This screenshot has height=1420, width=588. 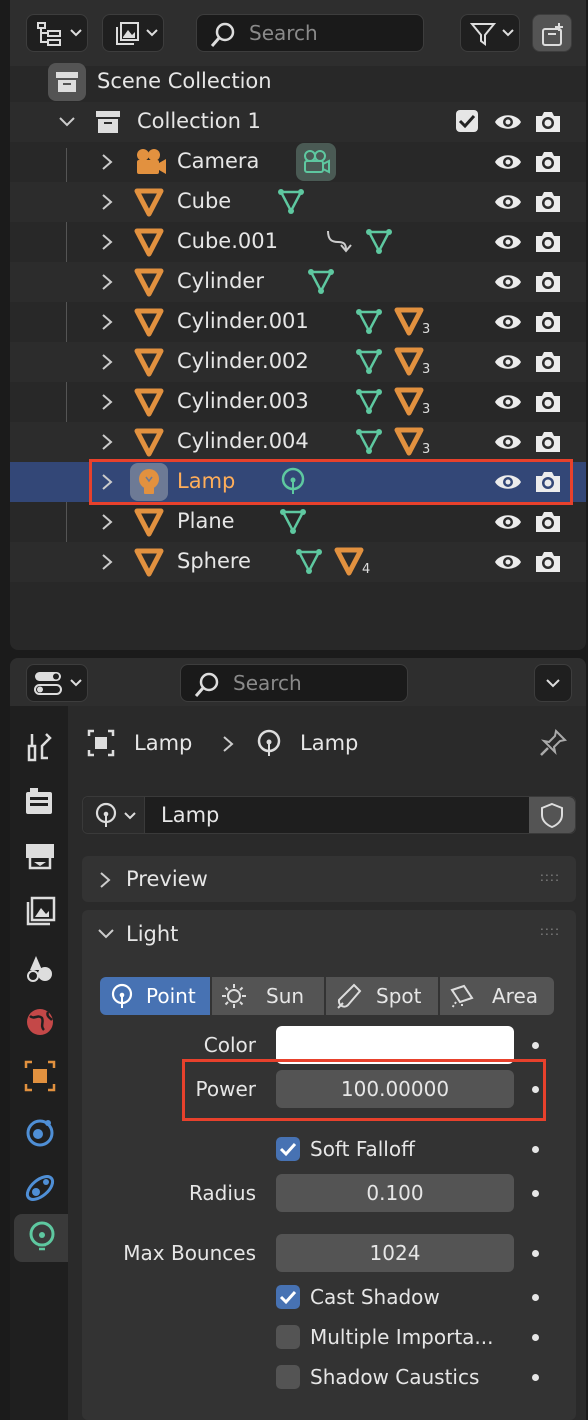 I want to click on exclude-checkbox, so click(x=467, y=121).